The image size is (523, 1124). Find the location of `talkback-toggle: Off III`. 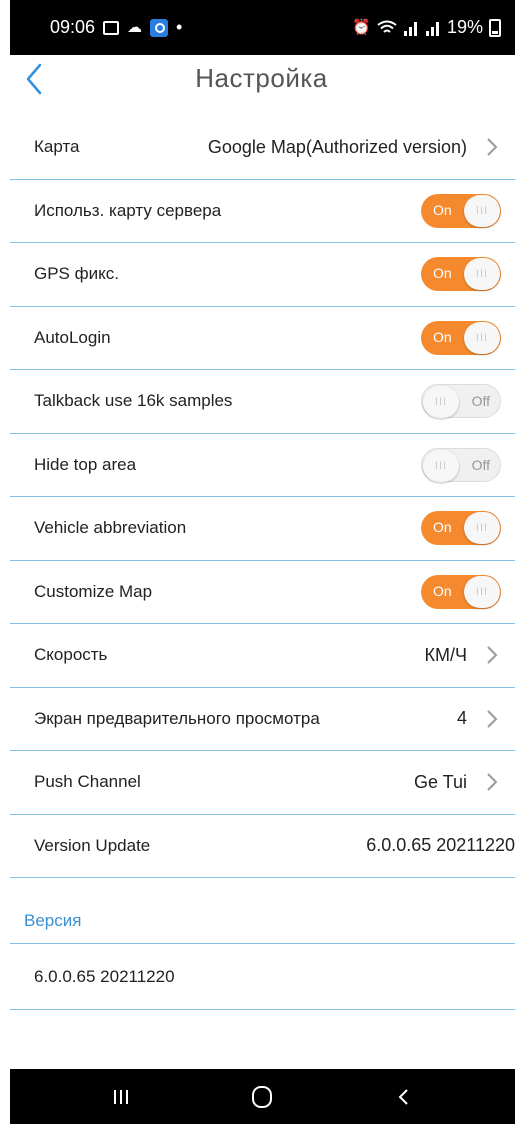

talkback-toggle: Off III is located at coordinates (461, 401).